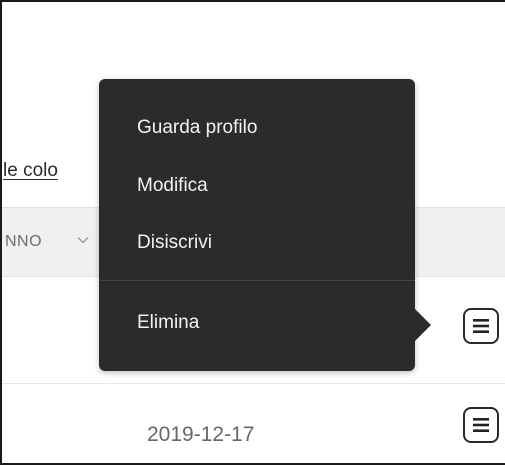 The image size is (505, 465). I want to click on chevron-down-icon, so click(83, 240).